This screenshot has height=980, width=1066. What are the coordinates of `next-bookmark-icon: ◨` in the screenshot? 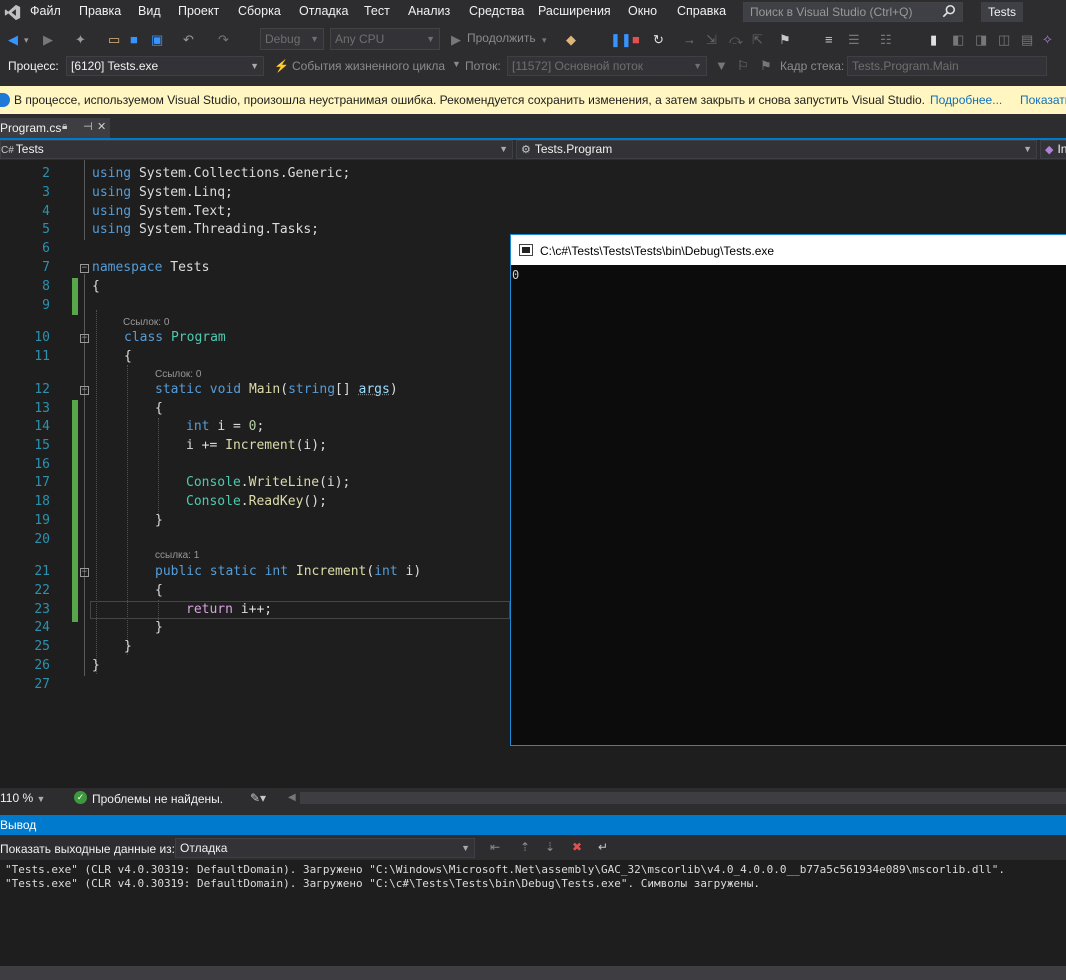 It's located at (981, 40).